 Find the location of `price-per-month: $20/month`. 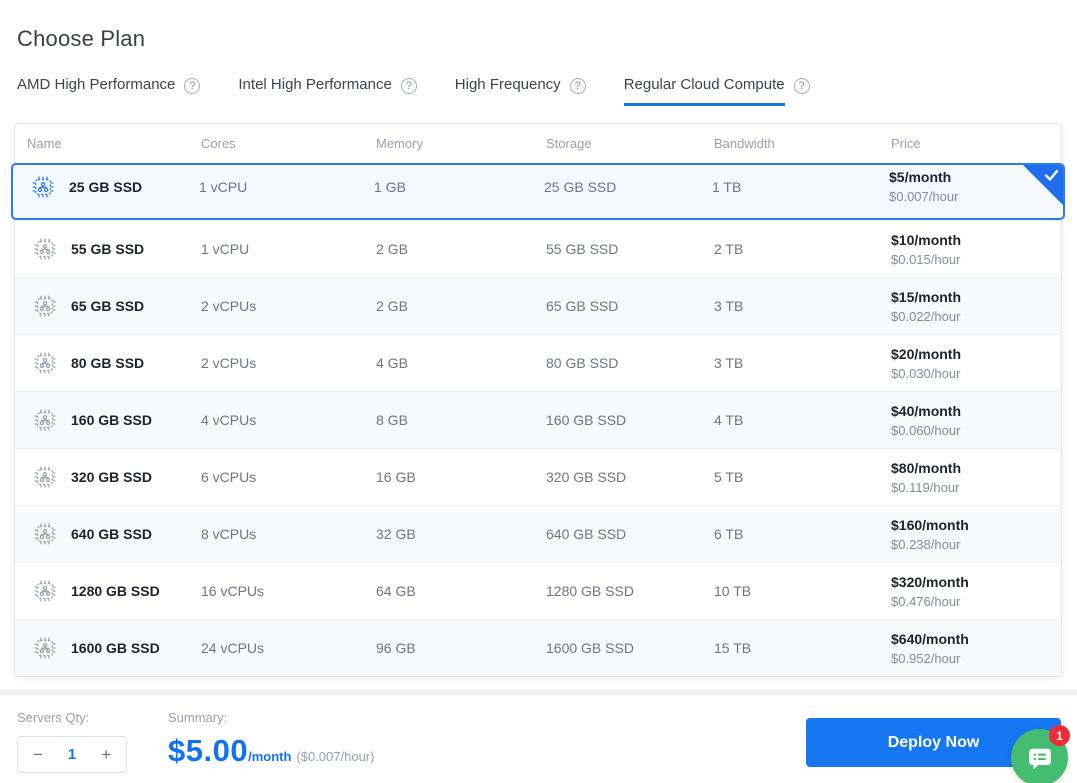

price-per-month: $20/month is located at coordinates (926, 353).